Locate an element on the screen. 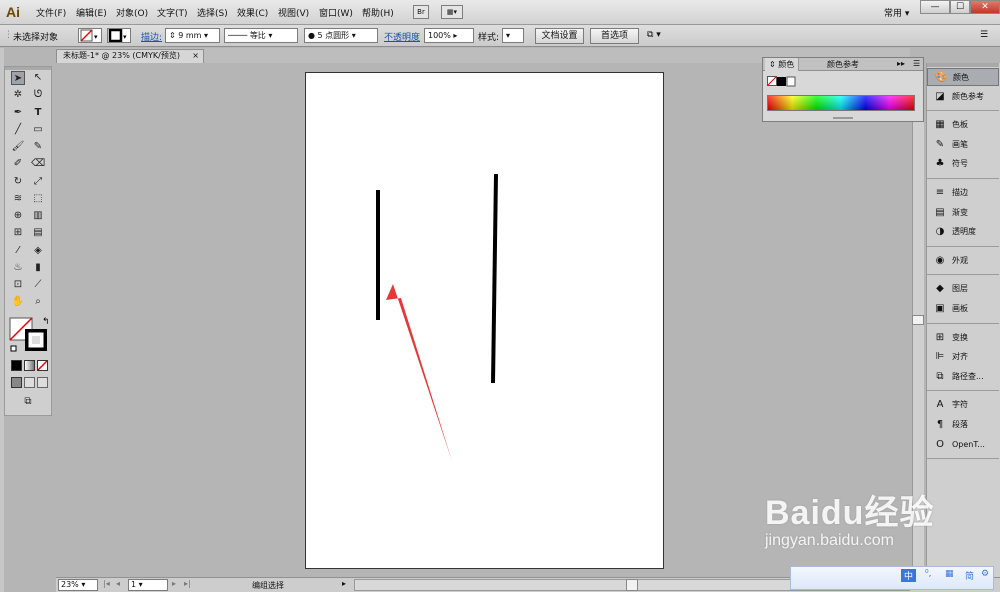 The width and height of the screenshot is (1000, 592). align-icon: ⊫ is located at coordinates (940, 357).